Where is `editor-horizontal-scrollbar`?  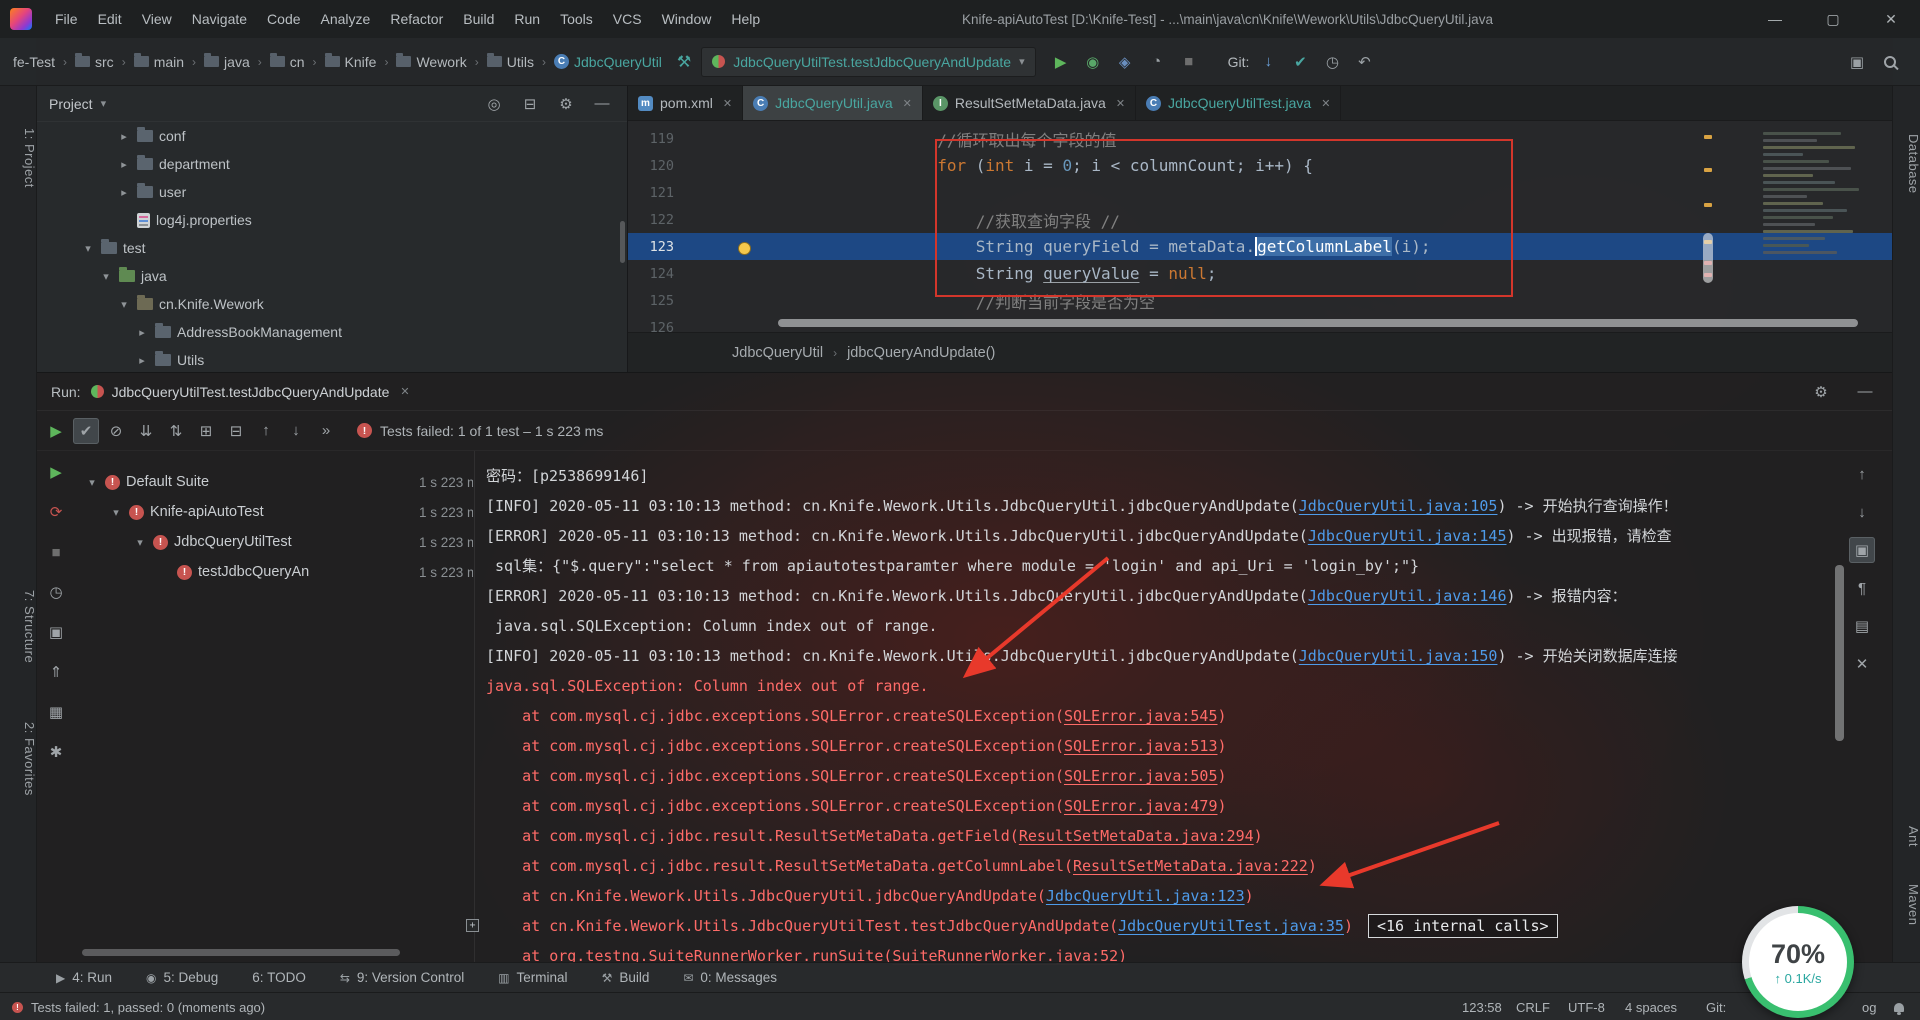 editor-horizontal-scrollbar is located at coordinates (1318, 323).